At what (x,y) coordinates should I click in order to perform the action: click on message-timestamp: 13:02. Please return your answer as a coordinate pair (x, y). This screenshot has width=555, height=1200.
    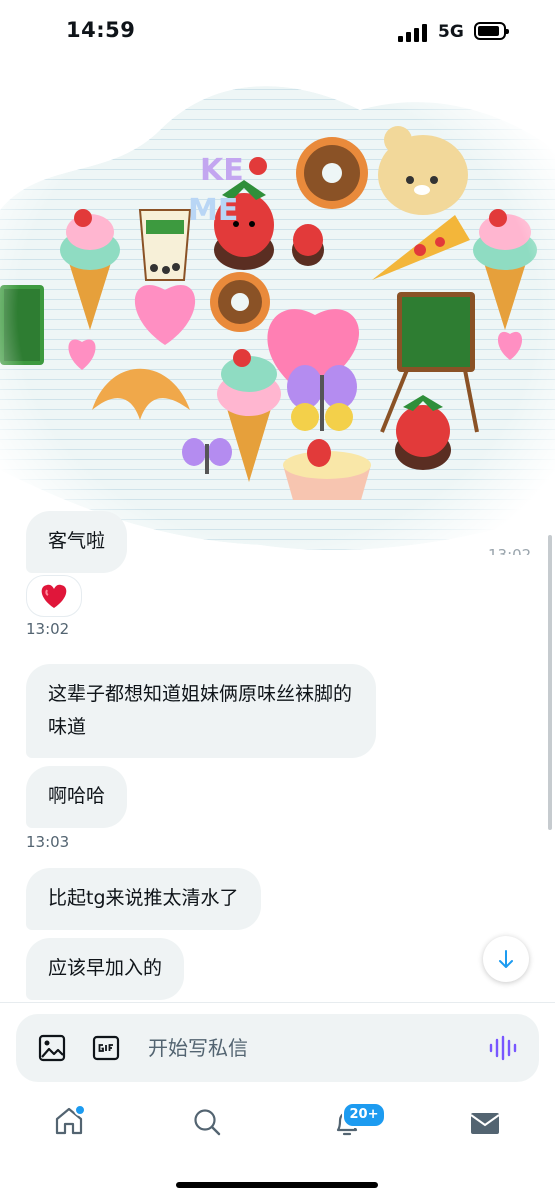
    Looking at the image, I should click on (48, 629).